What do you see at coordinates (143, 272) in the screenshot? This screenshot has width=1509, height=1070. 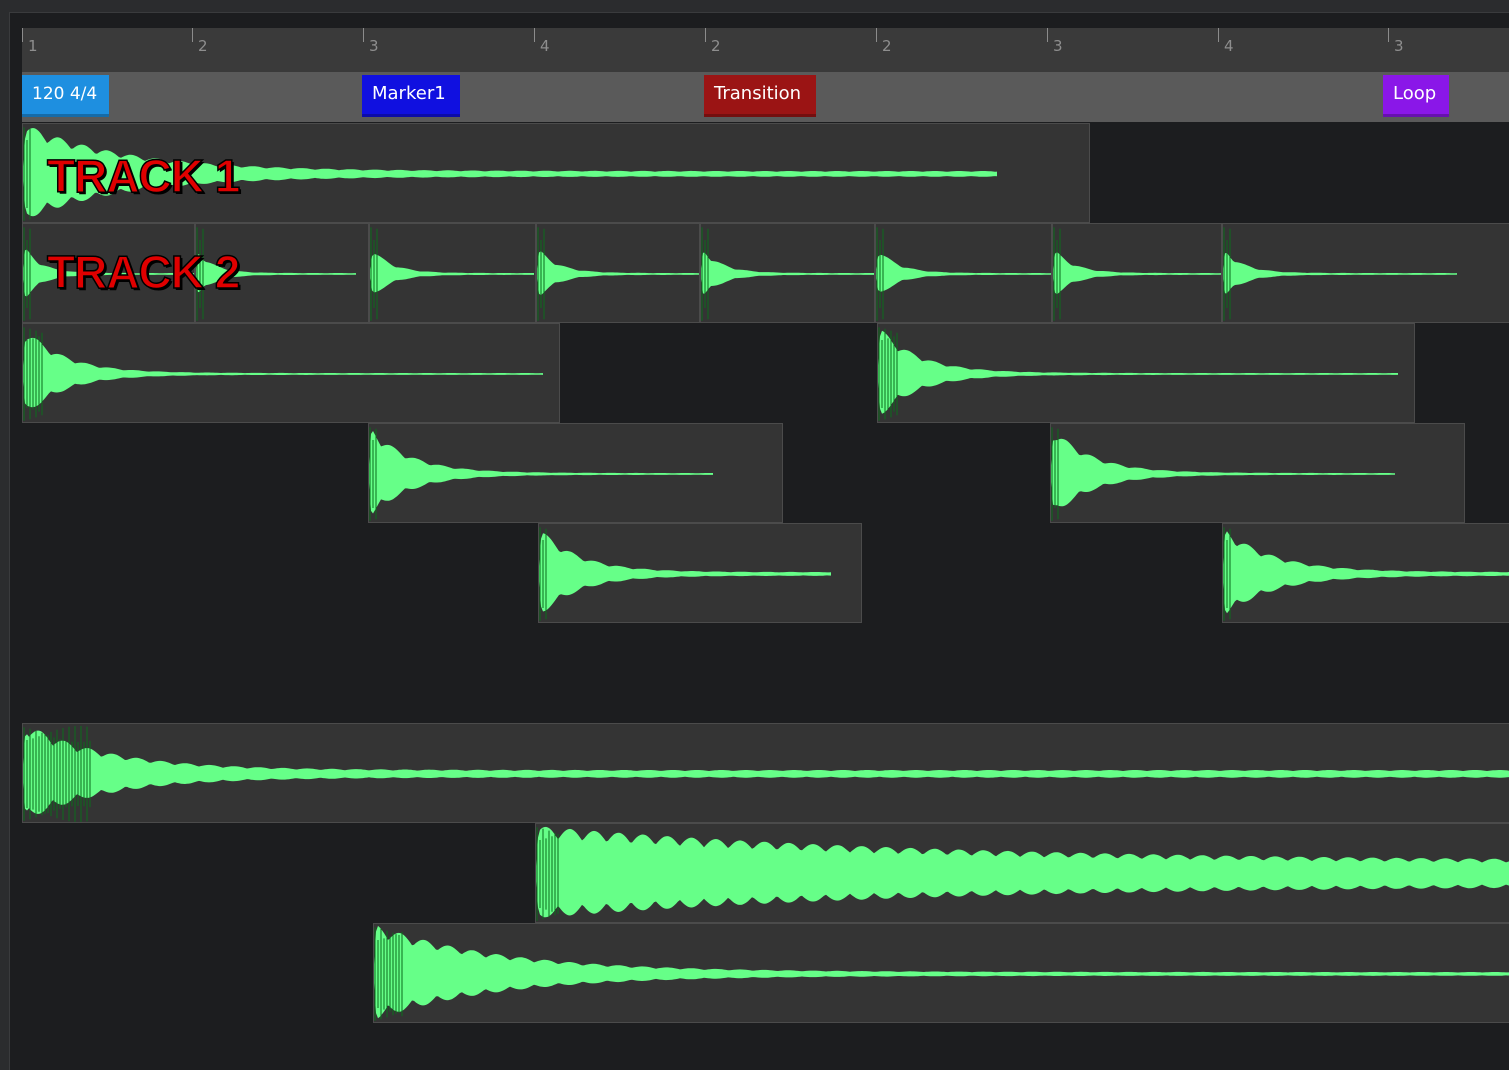 I see `track-2-label: TRACK 2` at bounding box center [143, 272].